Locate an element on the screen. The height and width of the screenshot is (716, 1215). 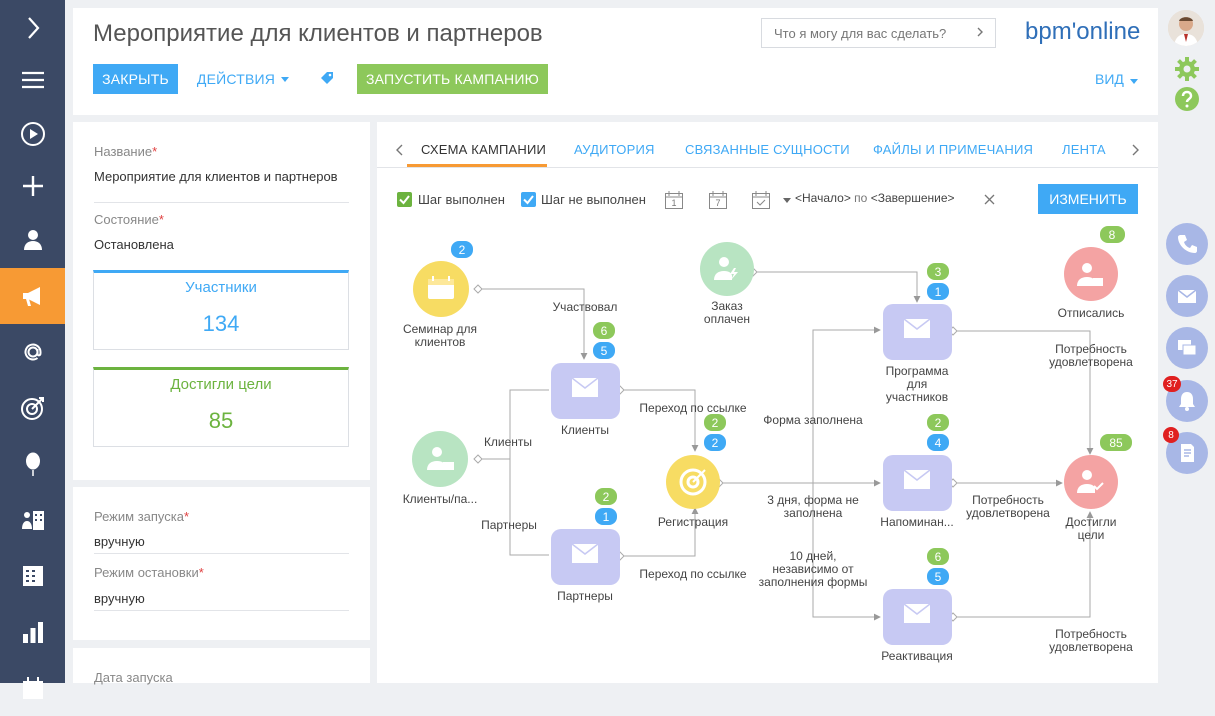
campaigns-icon is located at coordinates (32, 296).